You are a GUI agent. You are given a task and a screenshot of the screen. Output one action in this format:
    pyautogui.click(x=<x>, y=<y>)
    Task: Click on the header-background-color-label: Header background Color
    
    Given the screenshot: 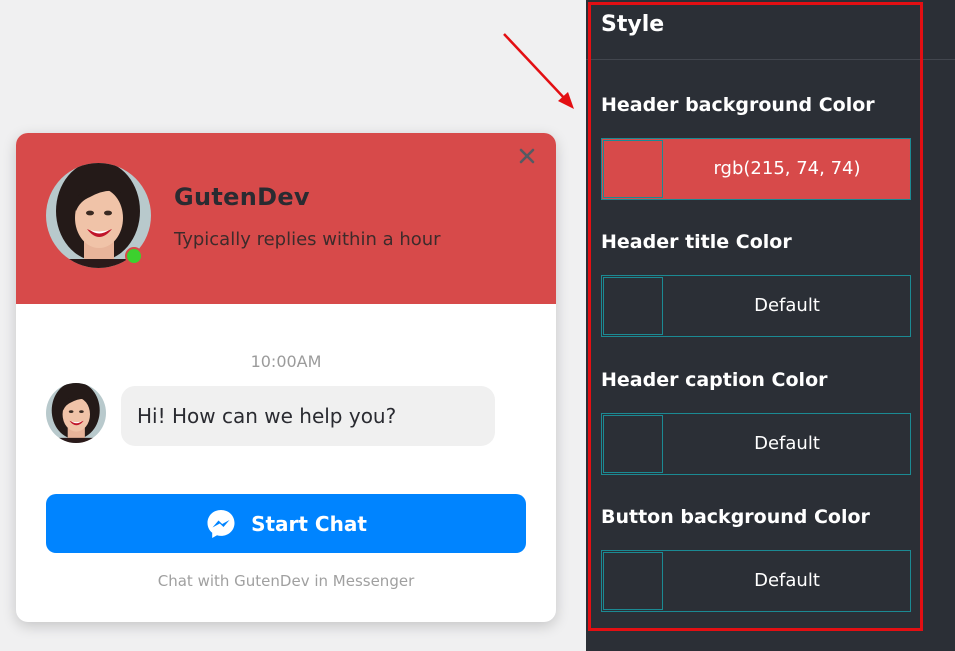 What is the action you would take?
    pyautogui.click(x=738, y=105)
    